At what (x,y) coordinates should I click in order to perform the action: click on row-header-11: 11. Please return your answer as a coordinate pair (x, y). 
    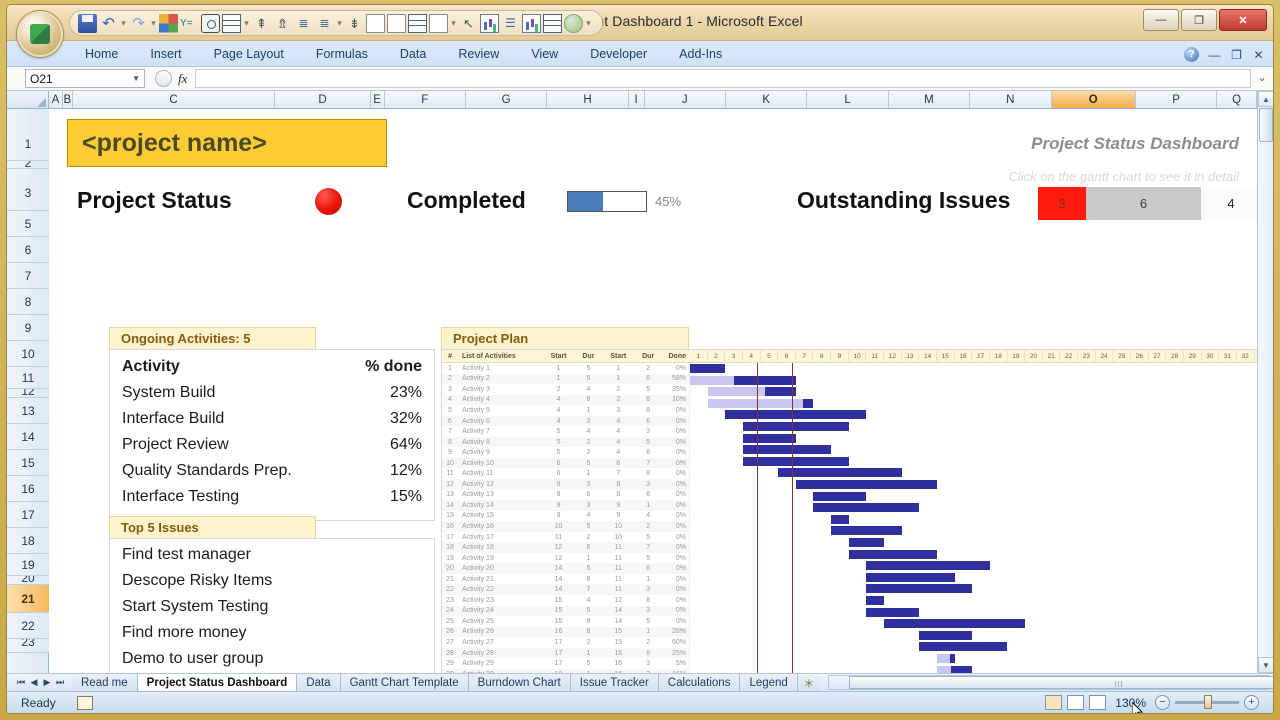
    Looking at the image, I should click on (28, 378).